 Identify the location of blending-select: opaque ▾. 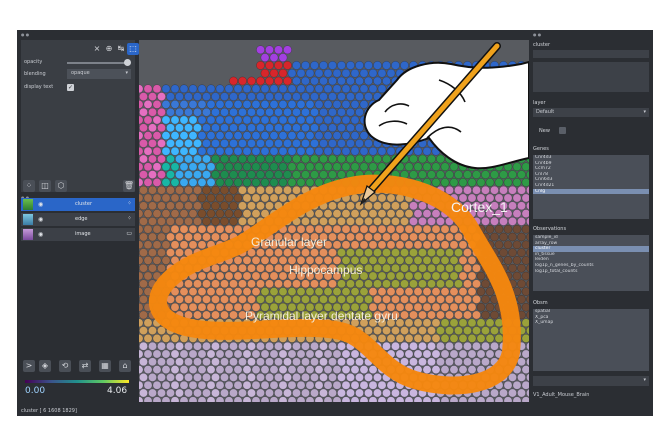
(99, 74).